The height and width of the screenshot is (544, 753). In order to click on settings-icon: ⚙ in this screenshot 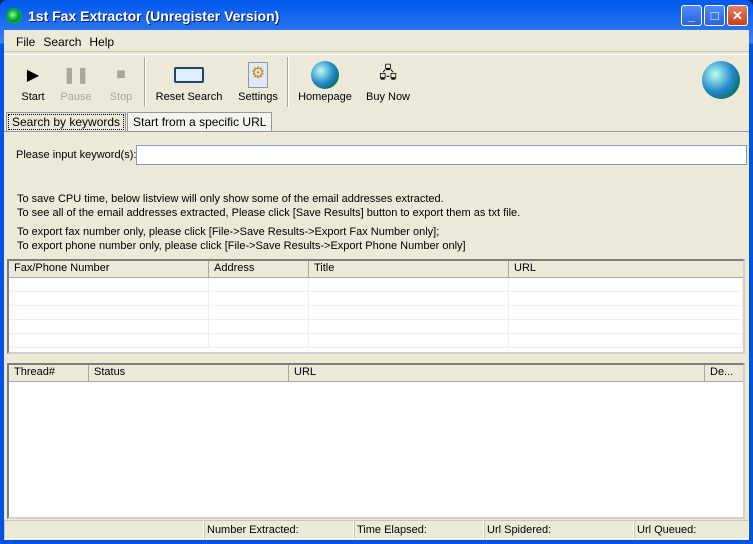, I will do `click(258, 75)`.